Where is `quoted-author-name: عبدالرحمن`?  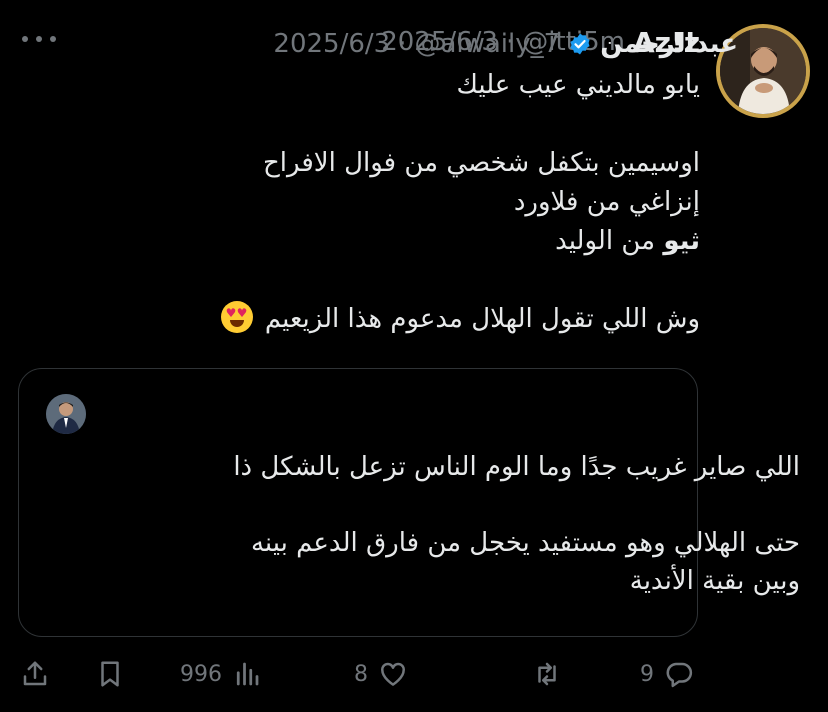 quoted-author-name: عبدالرحمن is located at coordinates (669, 44).